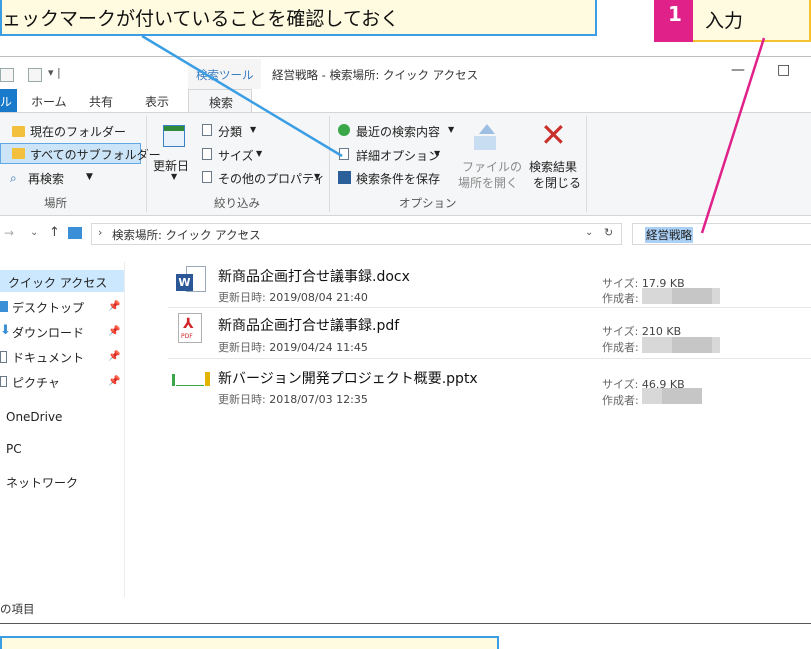 This screenshot has height=649, width=811. What do you see at coordinates (242, 96) in the screenshot?
I see `blue-pointer-line` at bounding box center [242, 96].